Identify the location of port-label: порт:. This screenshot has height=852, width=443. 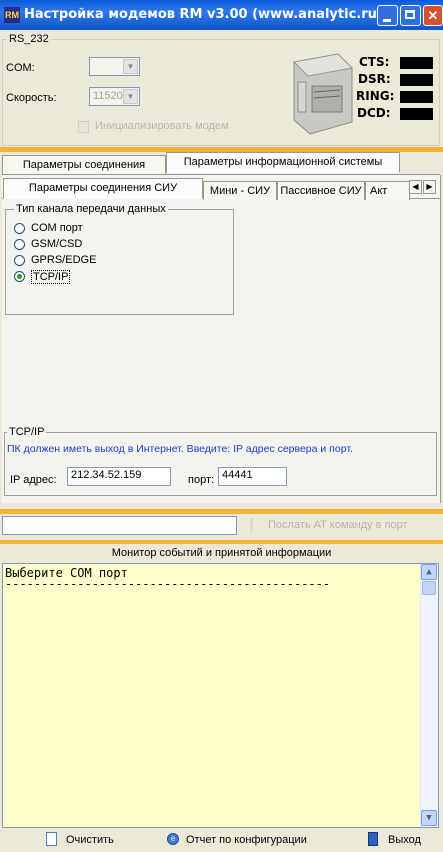
(201, 480).